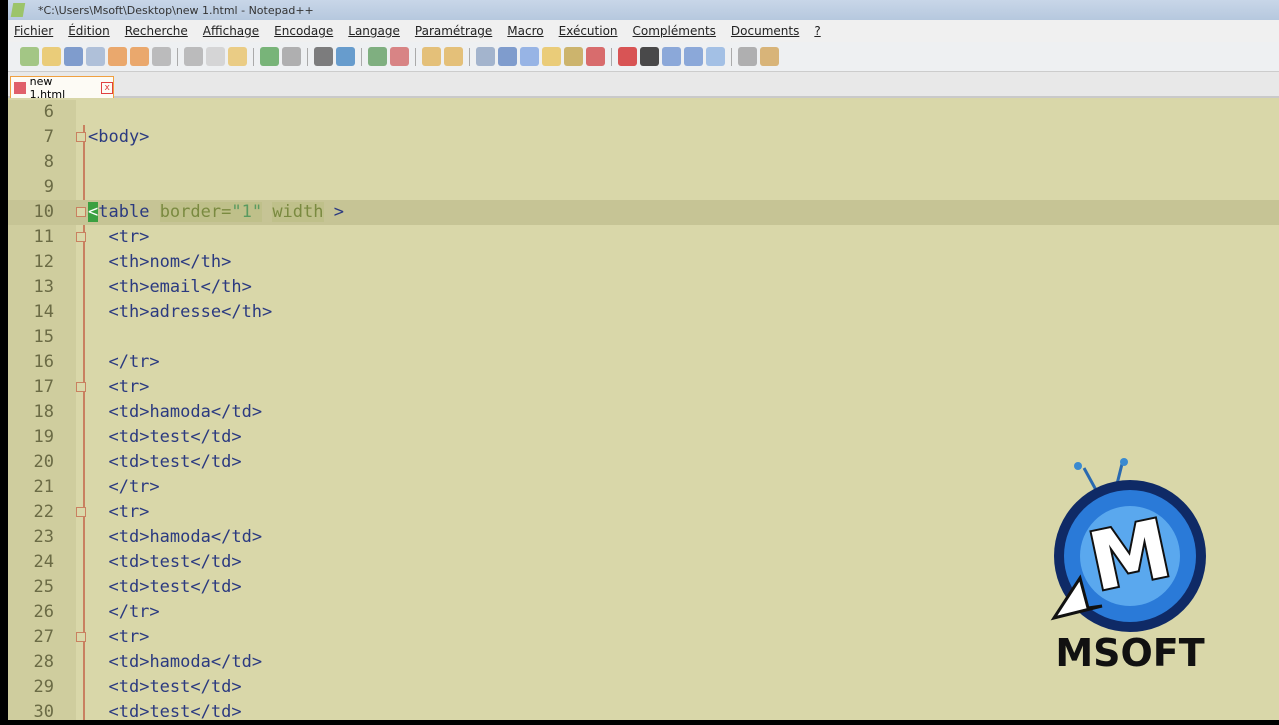 The width and height of the screenshot is (1279, 725). What do you see at coordinates (43, 637) in the screenshot?
I see `line-number: 27` at bounding box center [43, 637].